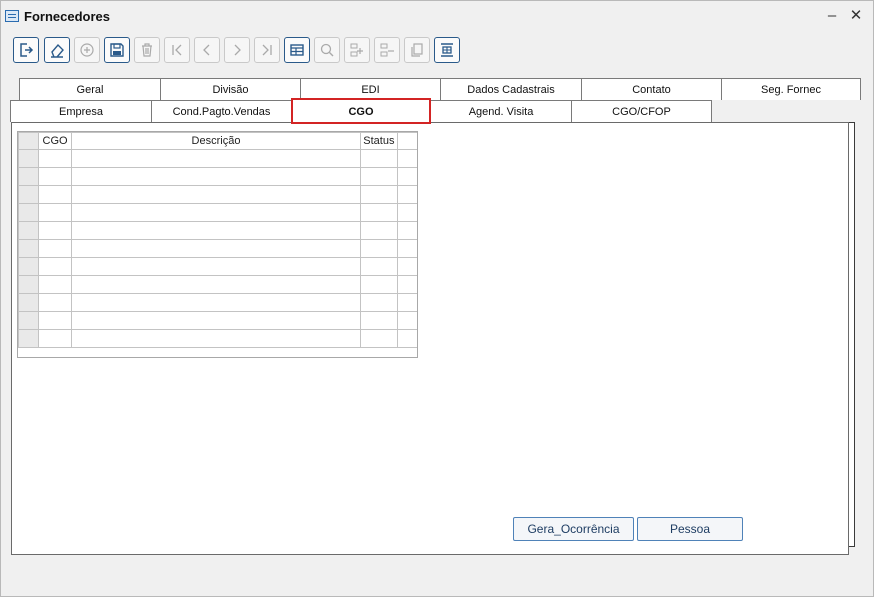 The width and height of the screenshot is (874, 597). Describe the element at coordinates (641, 111) in the screenshot. I see `tab-cgo-cfop: CGO/CFOP` at that location.